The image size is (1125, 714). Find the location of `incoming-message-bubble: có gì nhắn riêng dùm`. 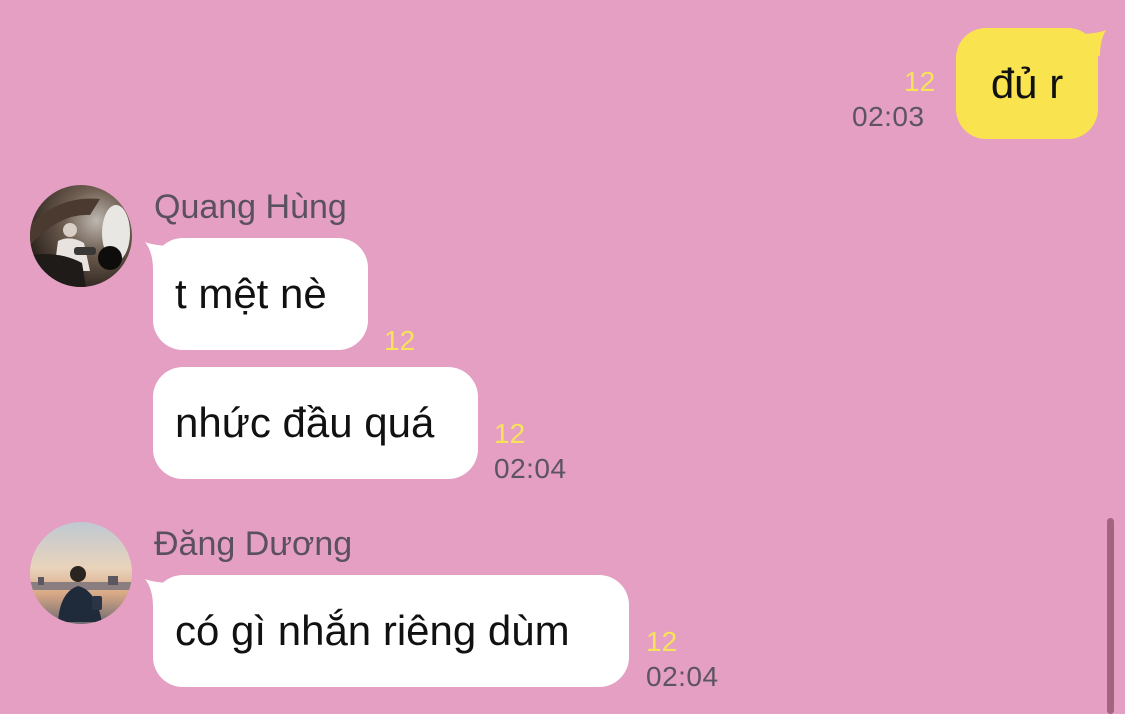

incoming-message-bubble: có gì nhắn riêng dùm is located at coordinates (391, 631).